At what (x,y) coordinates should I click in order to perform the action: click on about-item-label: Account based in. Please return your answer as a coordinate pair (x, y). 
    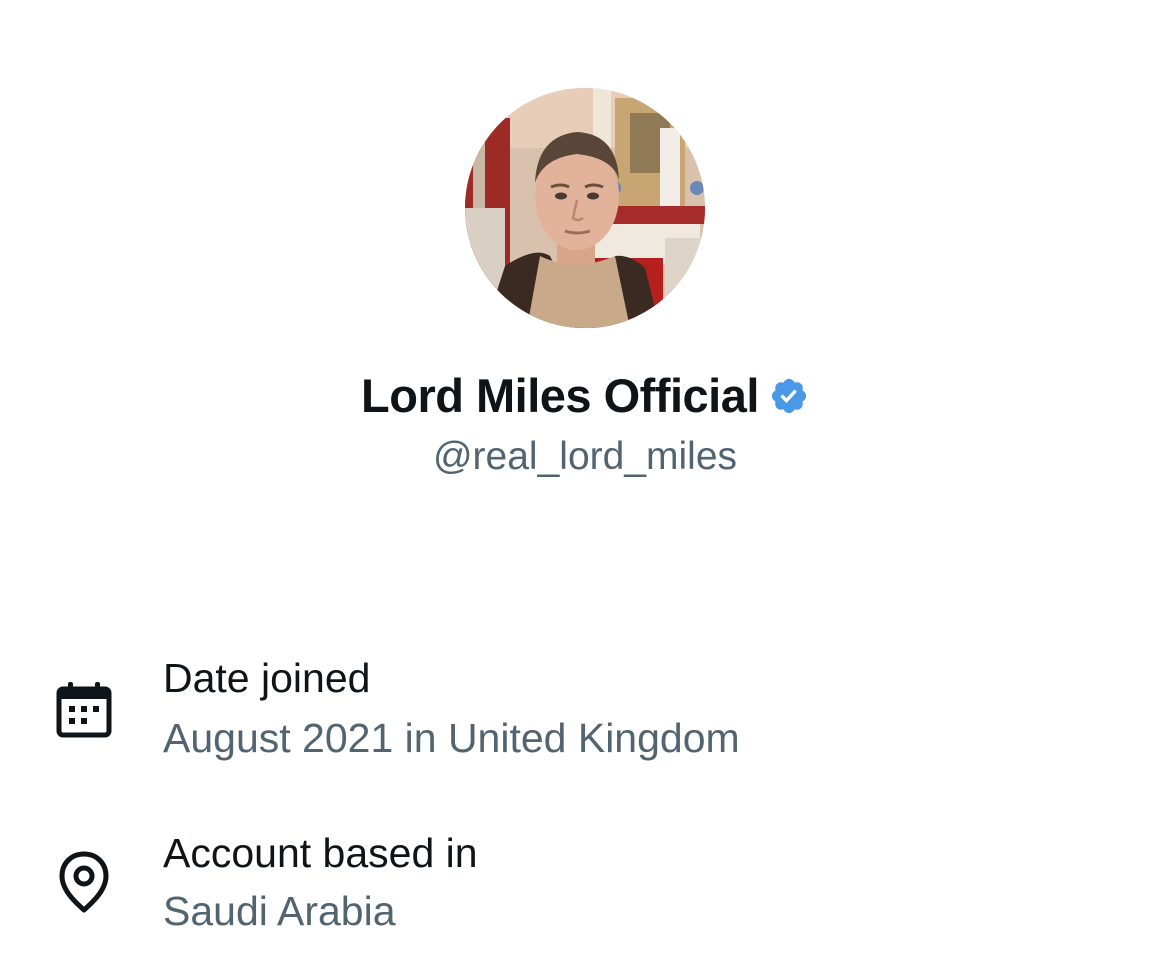
    Looking at the image, I should click on (320, 853).